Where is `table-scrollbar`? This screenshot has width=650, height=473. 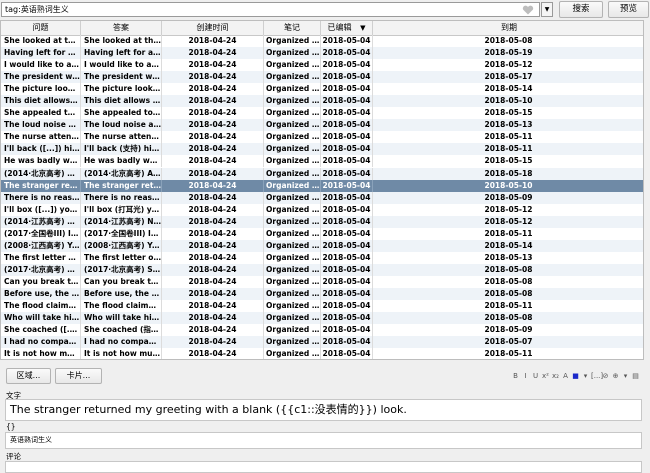 table-scrollbar is located at coordinates (647, 190).